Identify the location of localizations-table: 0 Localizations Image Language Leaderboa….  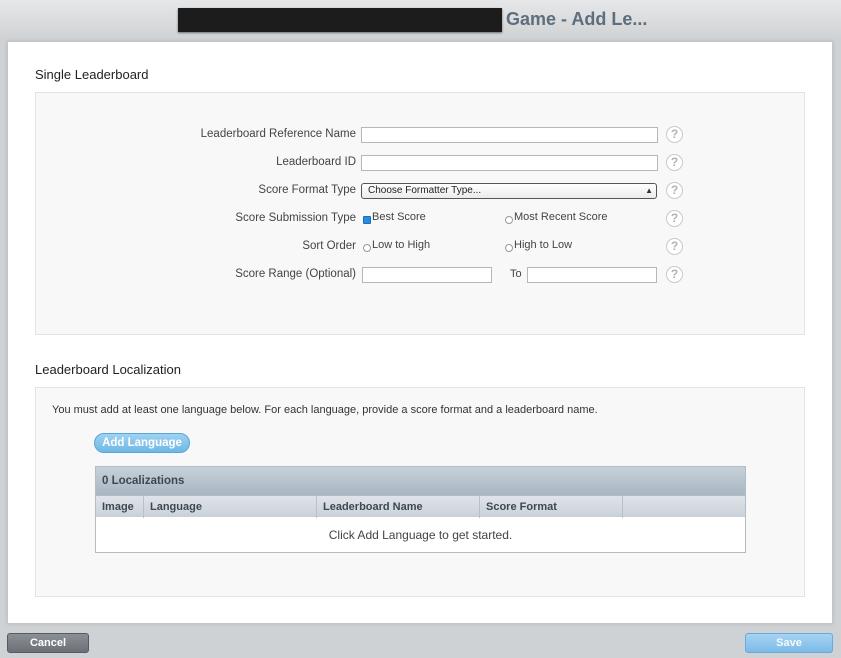
(420, 509).